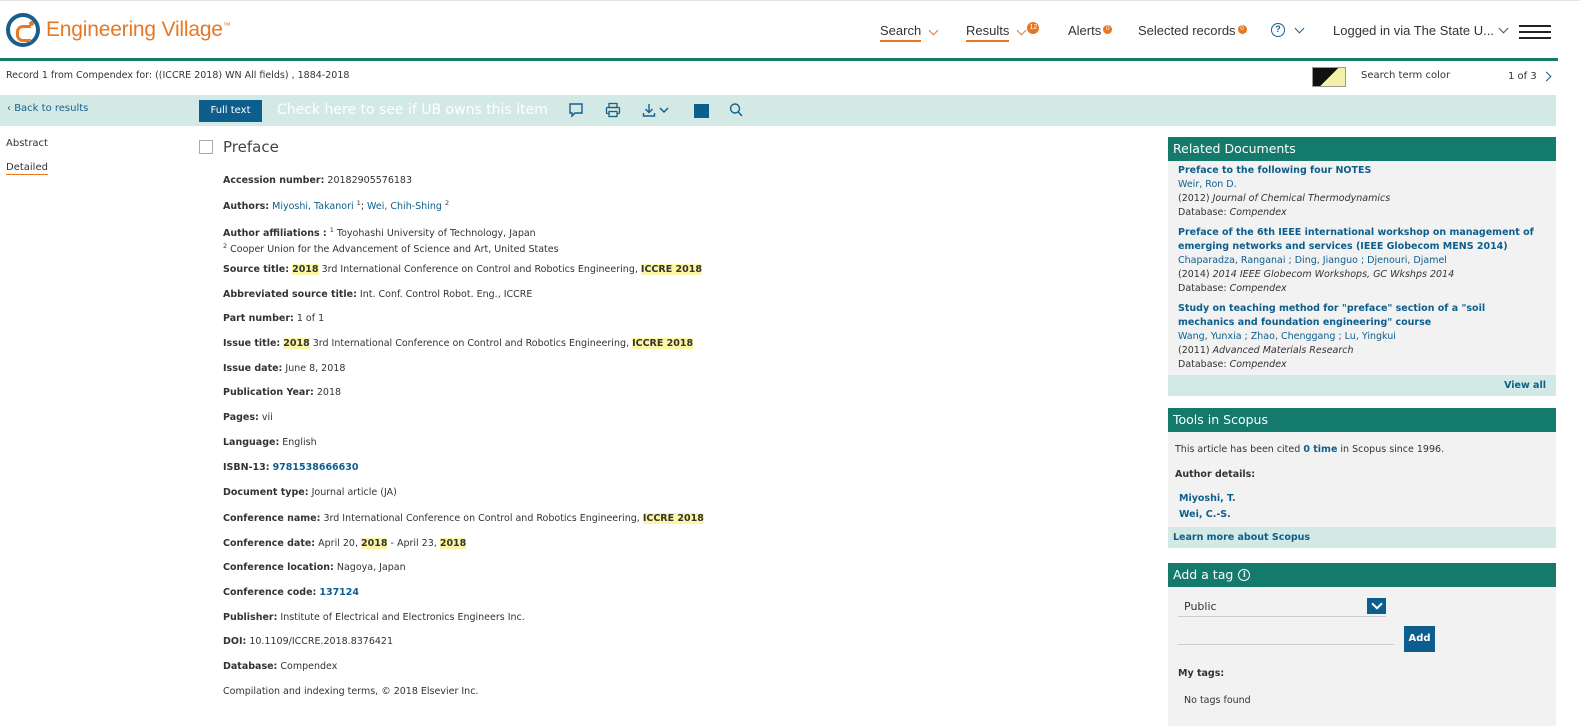  What do you see at coordinates (313, 206) in the screenshot?
I see `author-link: Miyoshi, Takanori` at bounding box center [313, 206].